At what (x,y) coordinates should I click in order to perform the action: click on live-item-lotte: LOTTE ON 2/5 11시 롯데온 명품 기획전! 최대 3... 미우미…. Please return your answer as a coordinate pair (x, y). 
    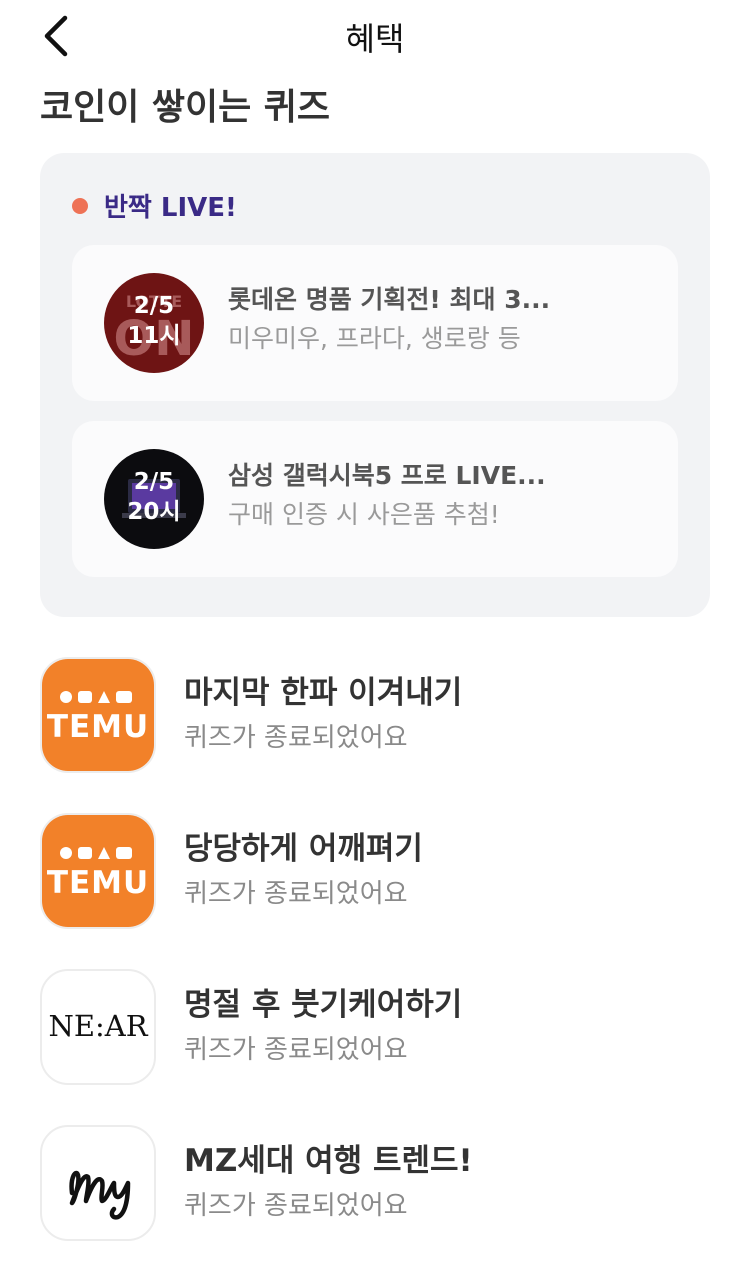
    Looking at the image, I should click on (375, 323).